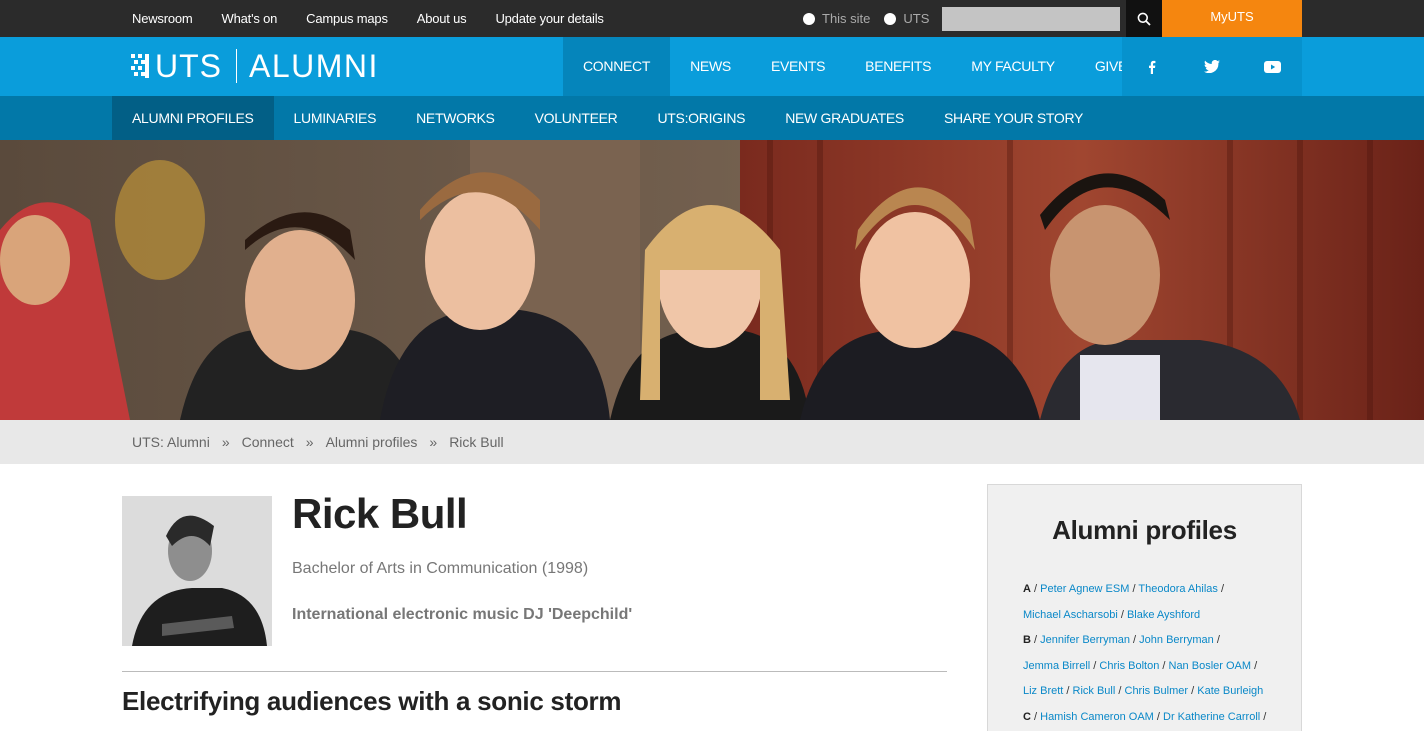 The height and width of the screenshot is (731, 1424). Describe the element at coordinates (1031, 19) in the screenshot. I see `search-input` at that location.